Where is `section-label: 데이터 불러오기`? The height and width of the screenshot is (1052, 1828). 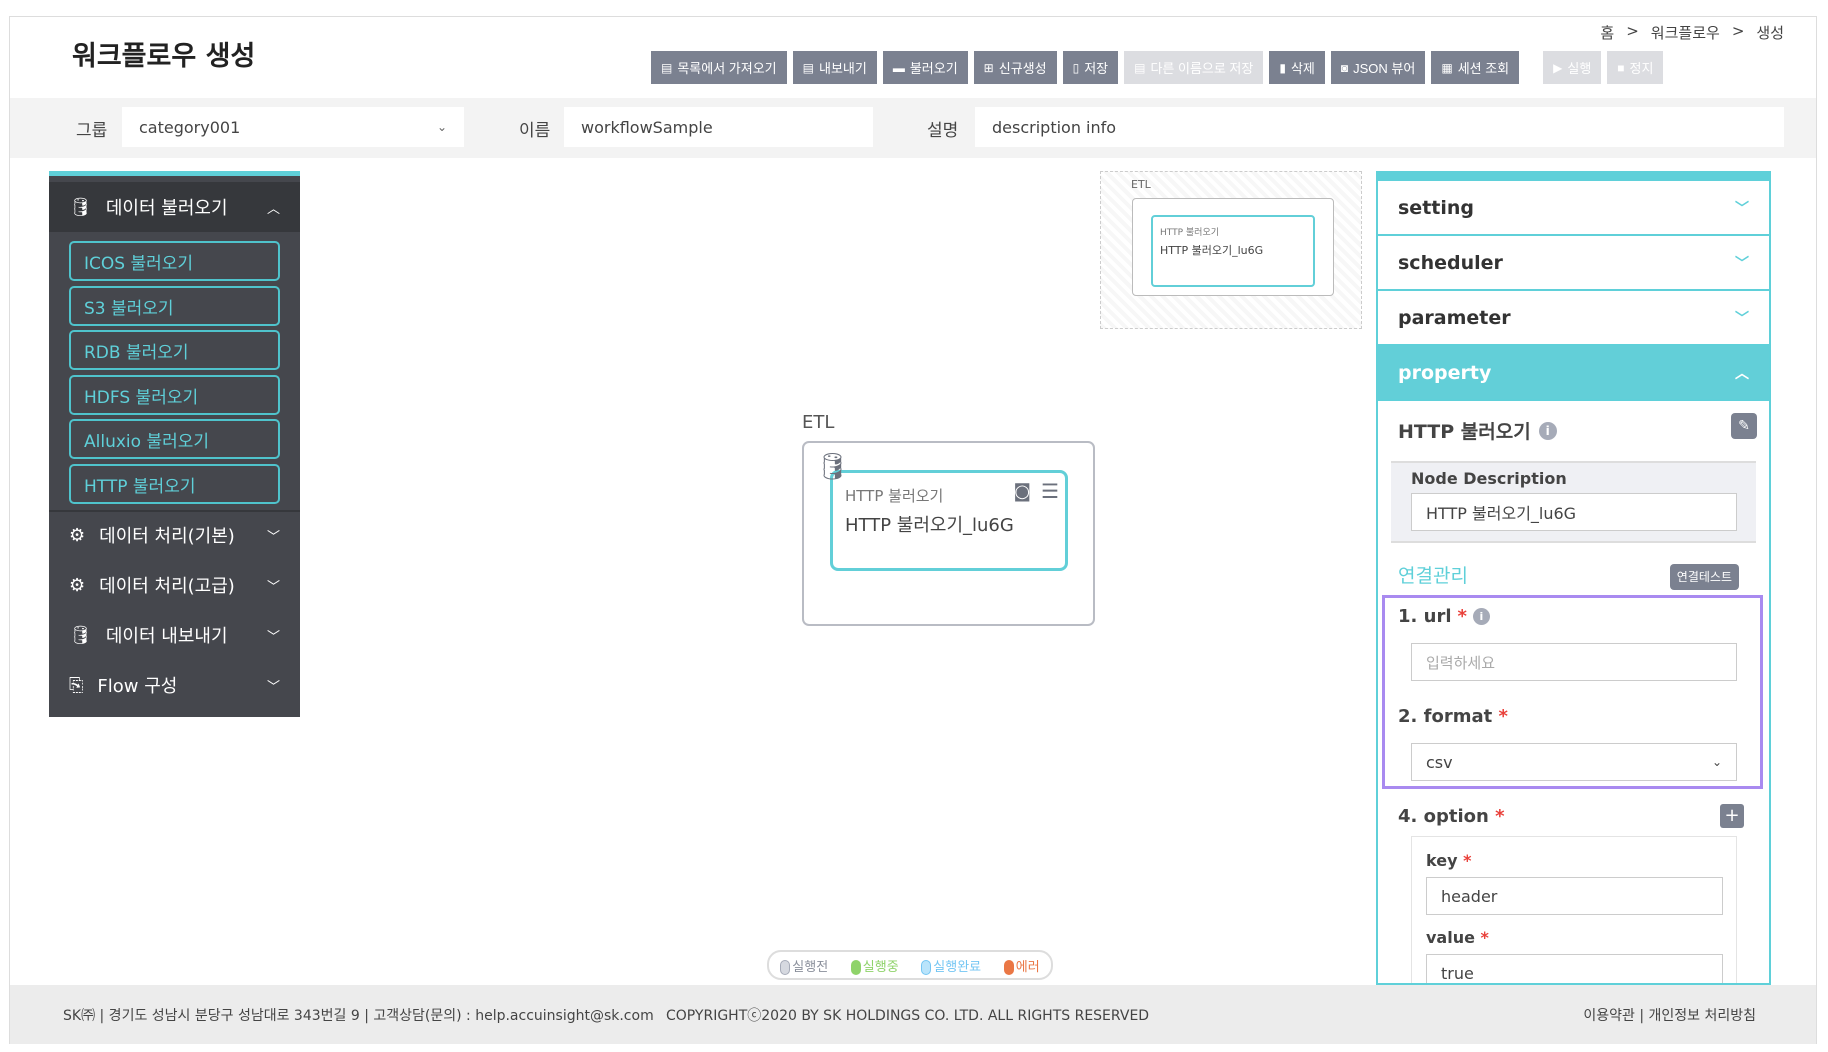
section-label: 데이터 불러오기 is located at coordinates (166, 208).